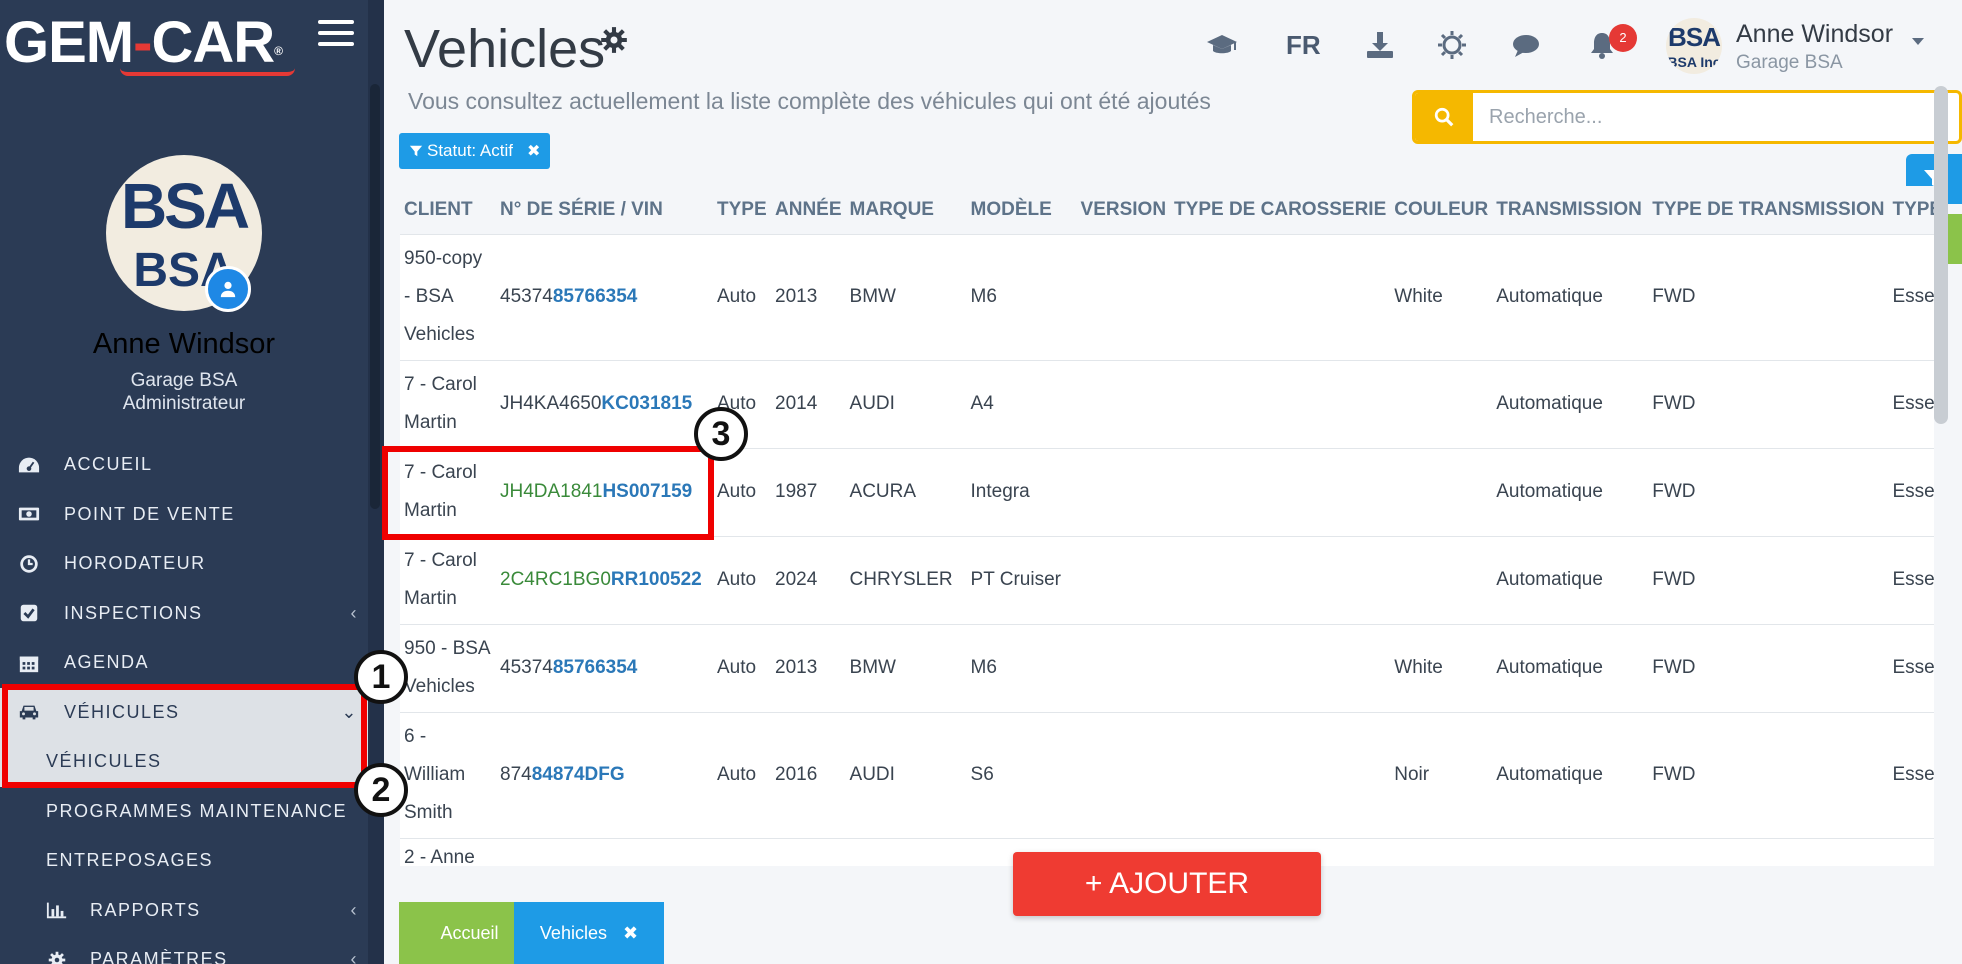 Image resolution: width=1962 pixels, height=964 pixels. I want to click on user-profile-icon, so click(228, 289).